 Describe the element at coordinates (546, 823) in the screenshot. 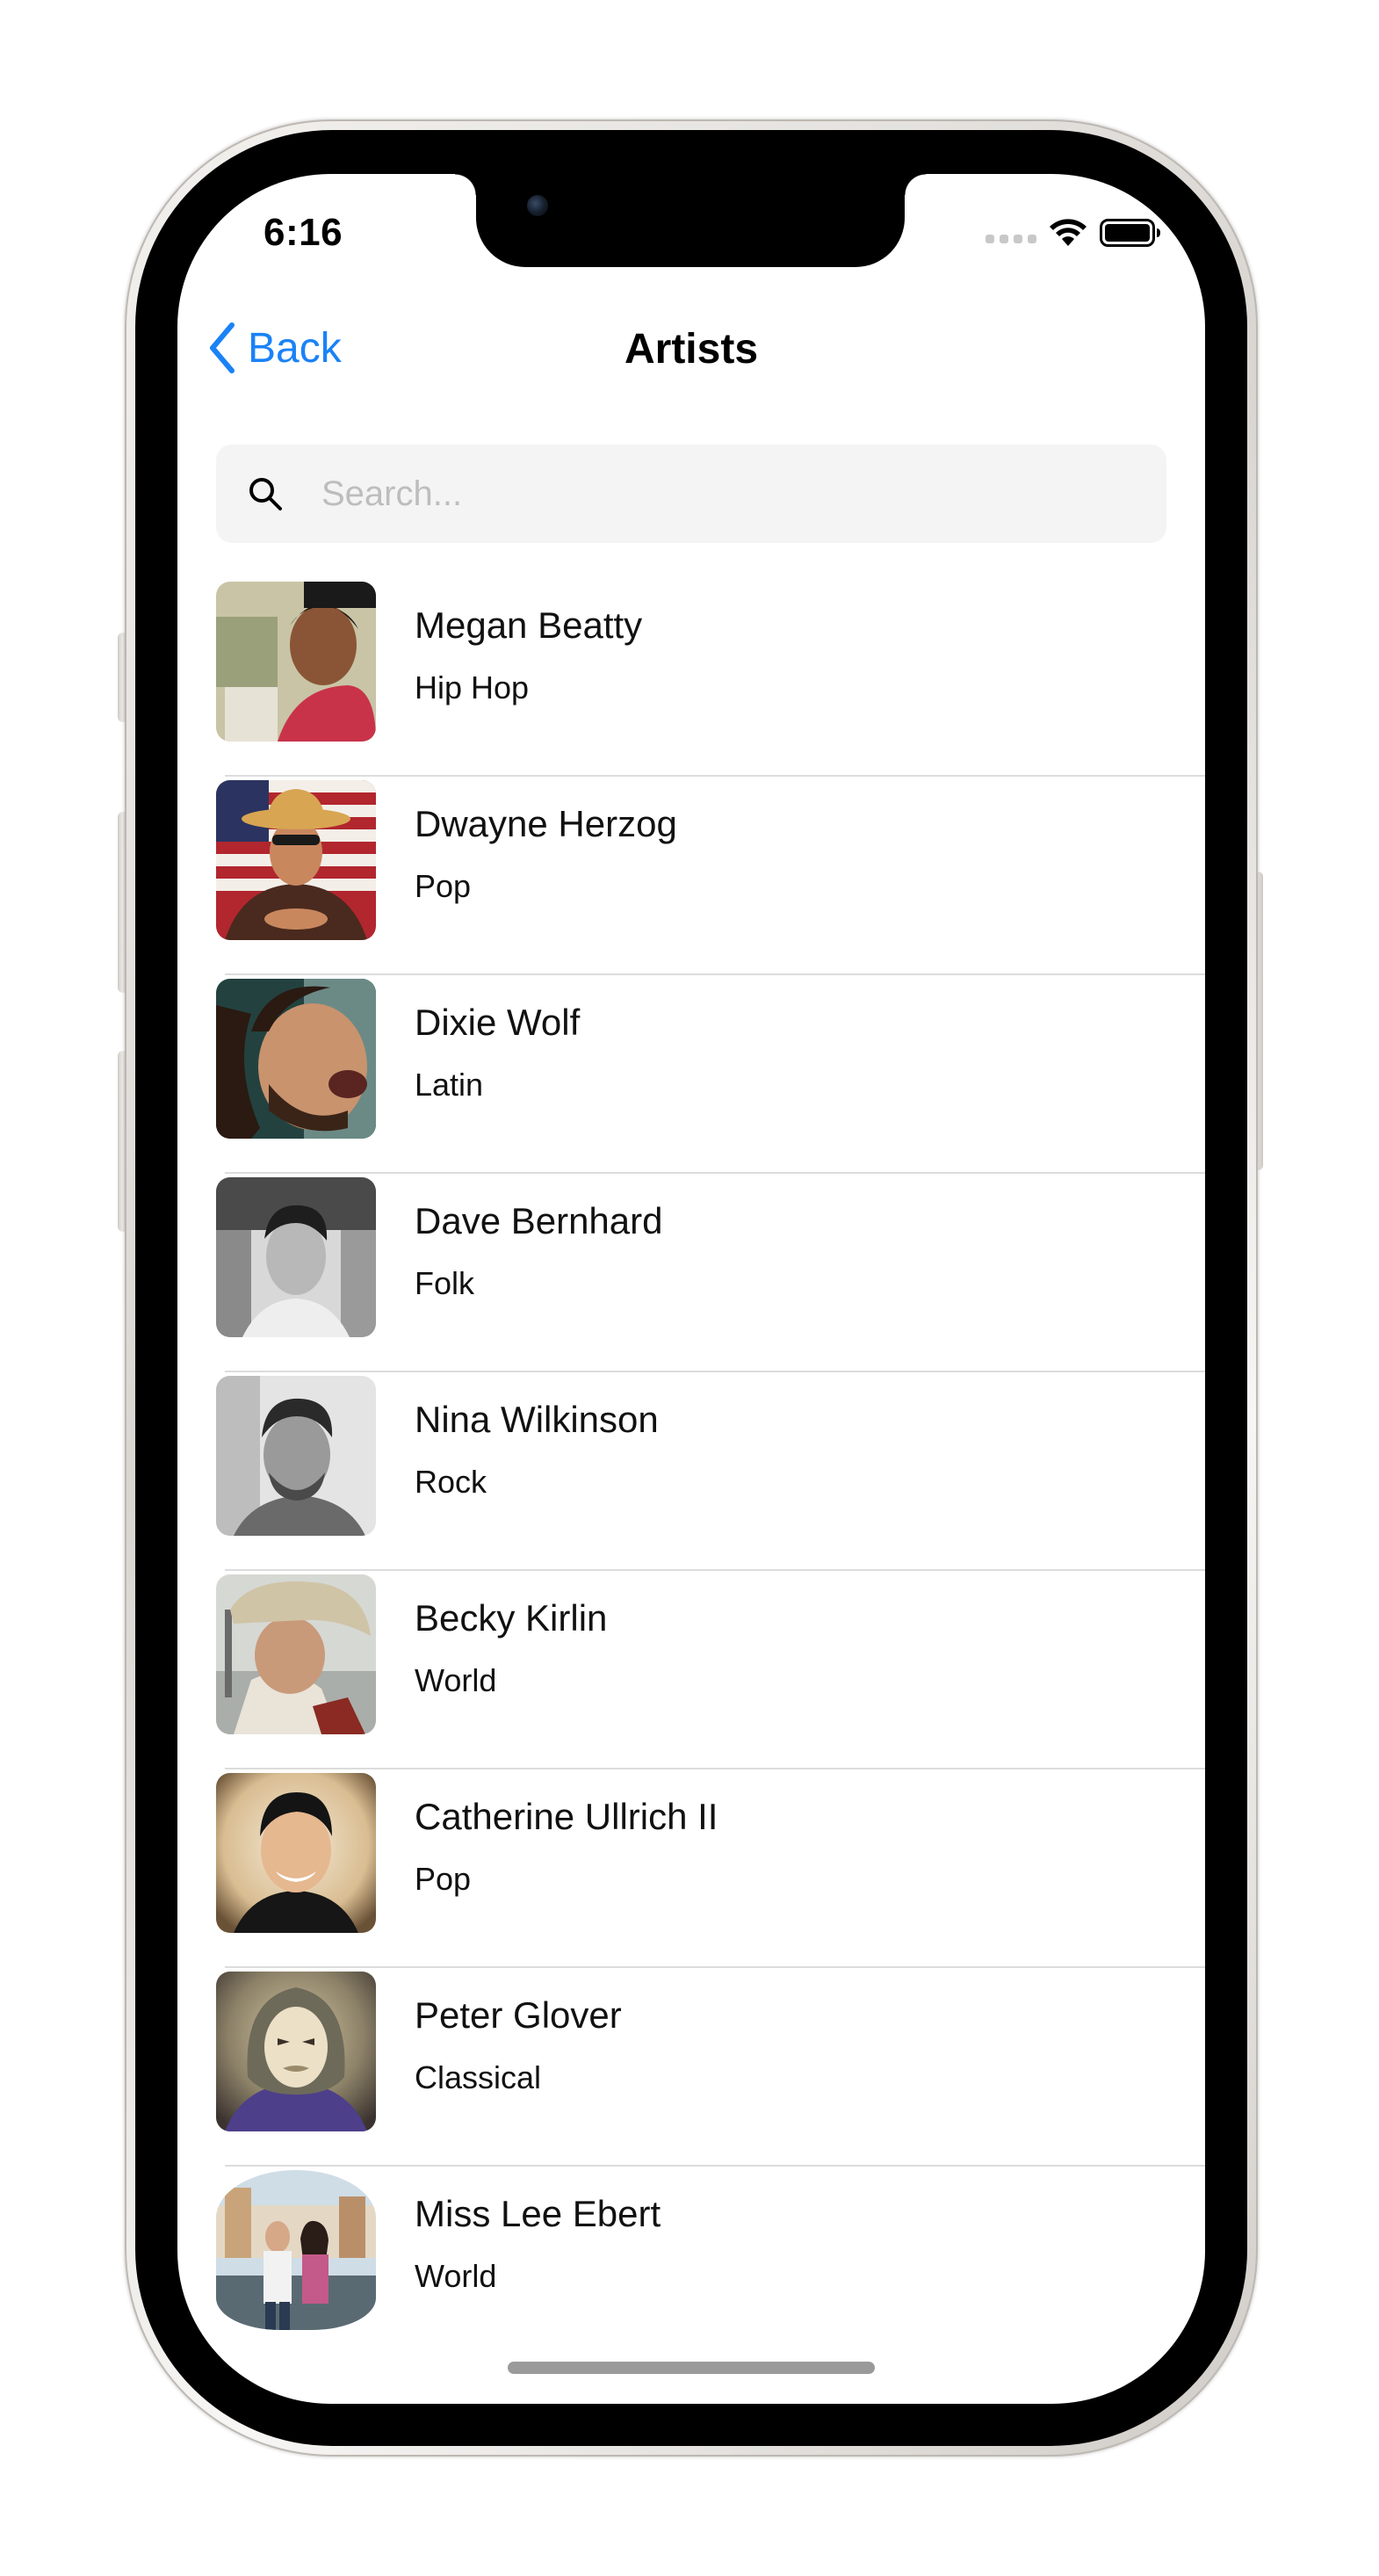

I see `artist-name: Dwayne Herzog` at that location.